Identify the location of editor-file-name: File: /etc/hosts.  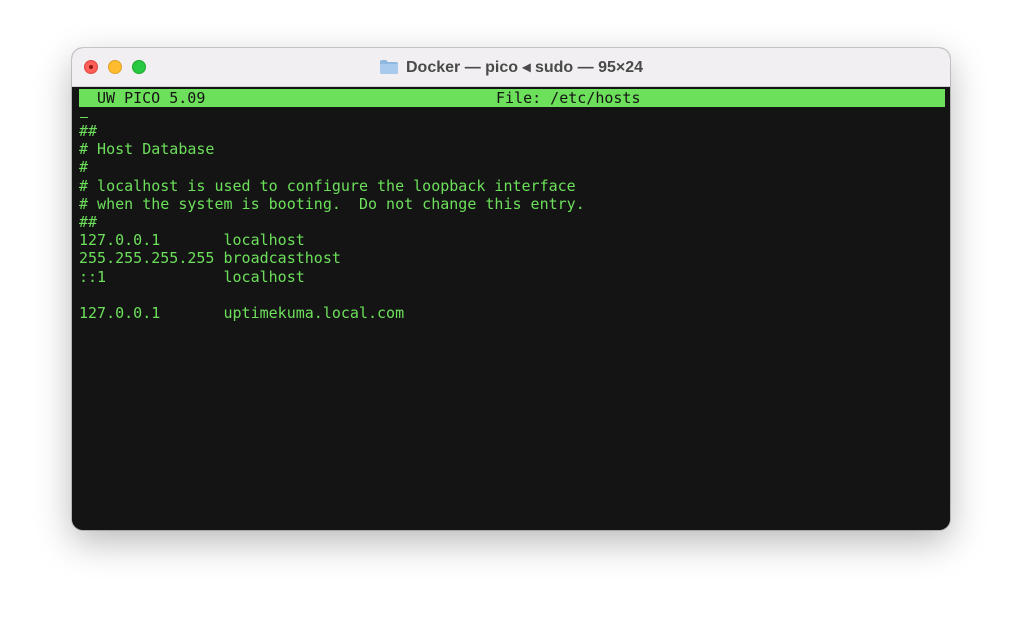
(568, 98).